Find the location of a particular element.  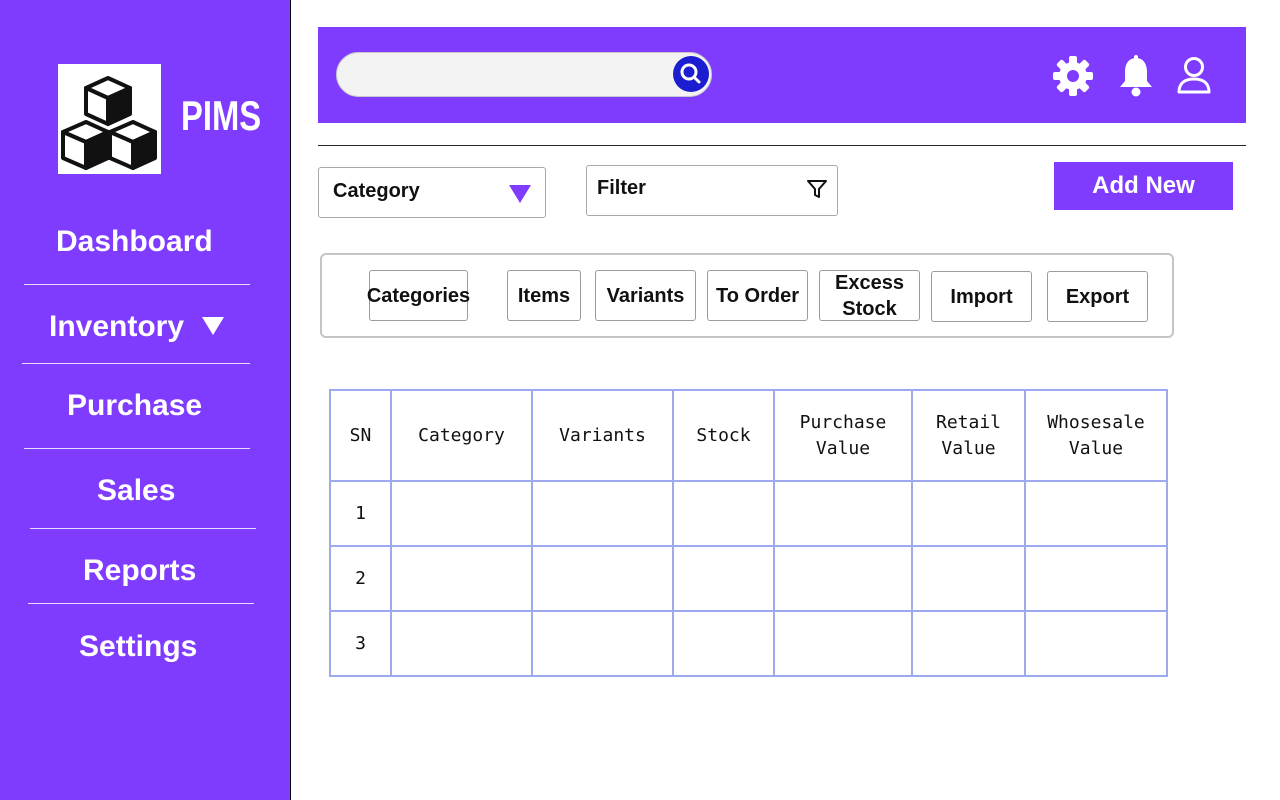

sidebar-item-reports: Reports is located at coordinates (139, 571).